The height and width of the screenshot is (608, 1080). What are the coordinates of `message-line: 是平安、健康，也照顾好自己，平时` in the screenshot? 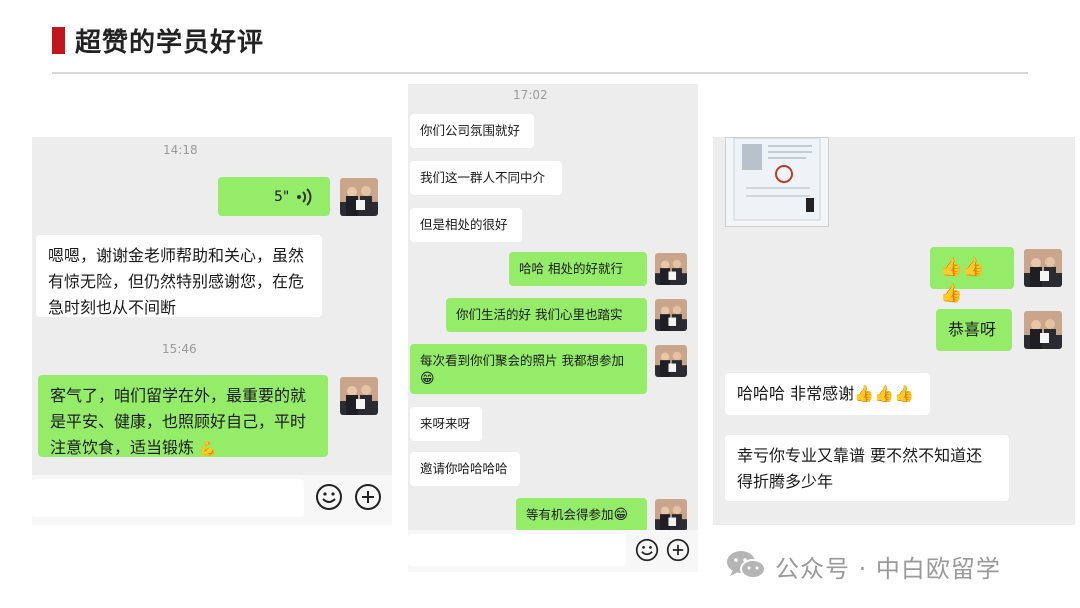 It's located at (178, 421).